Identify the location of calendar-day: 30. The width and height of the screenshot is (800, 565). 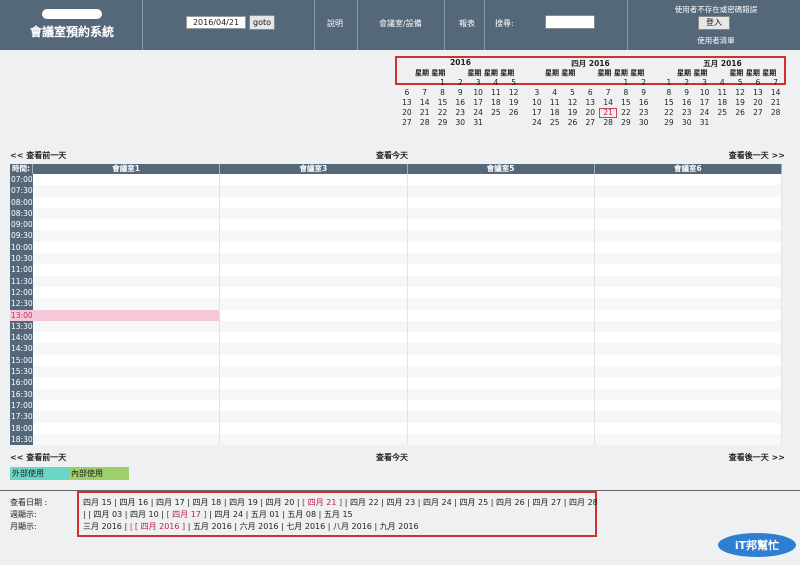
(687, 123).